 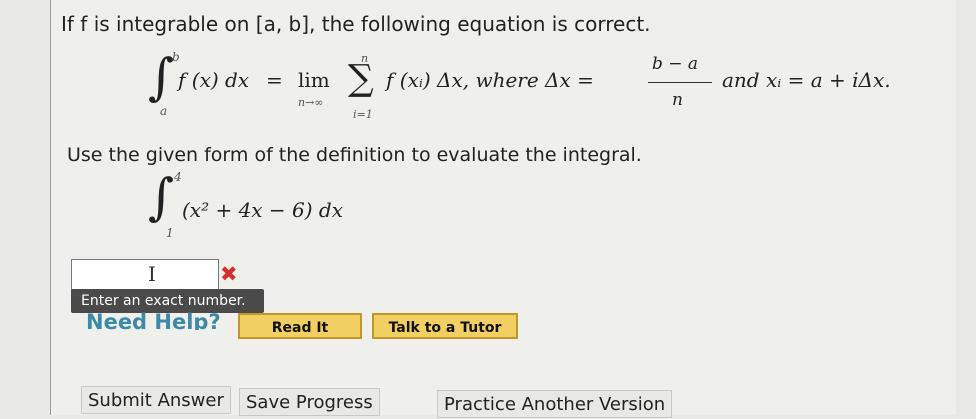 What do you see at coordinates (675, 64) in the screenshot?
I see `fraction-numerator: b − a` at bounding box center [675, 64].